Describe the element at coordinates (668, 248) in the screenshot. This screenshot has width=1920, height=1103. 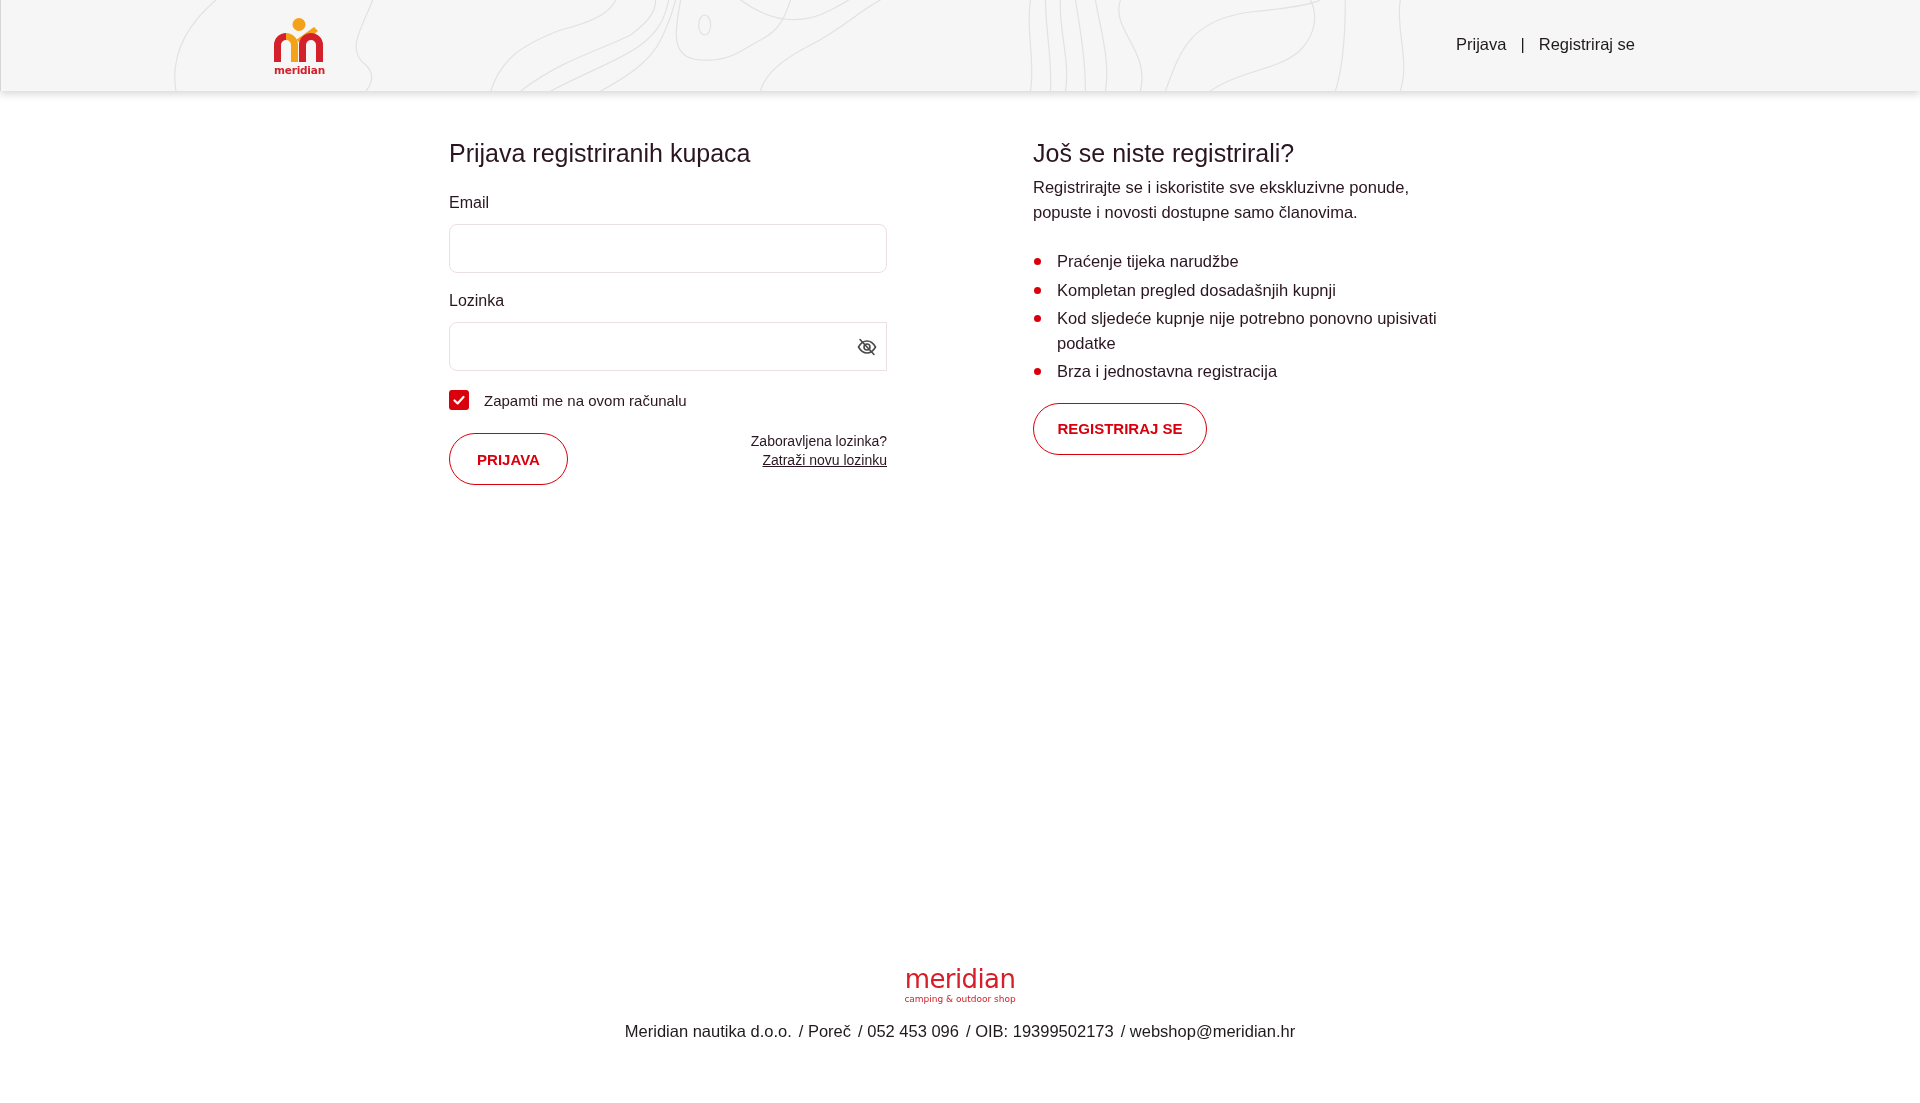
I see `email-field` at that location.